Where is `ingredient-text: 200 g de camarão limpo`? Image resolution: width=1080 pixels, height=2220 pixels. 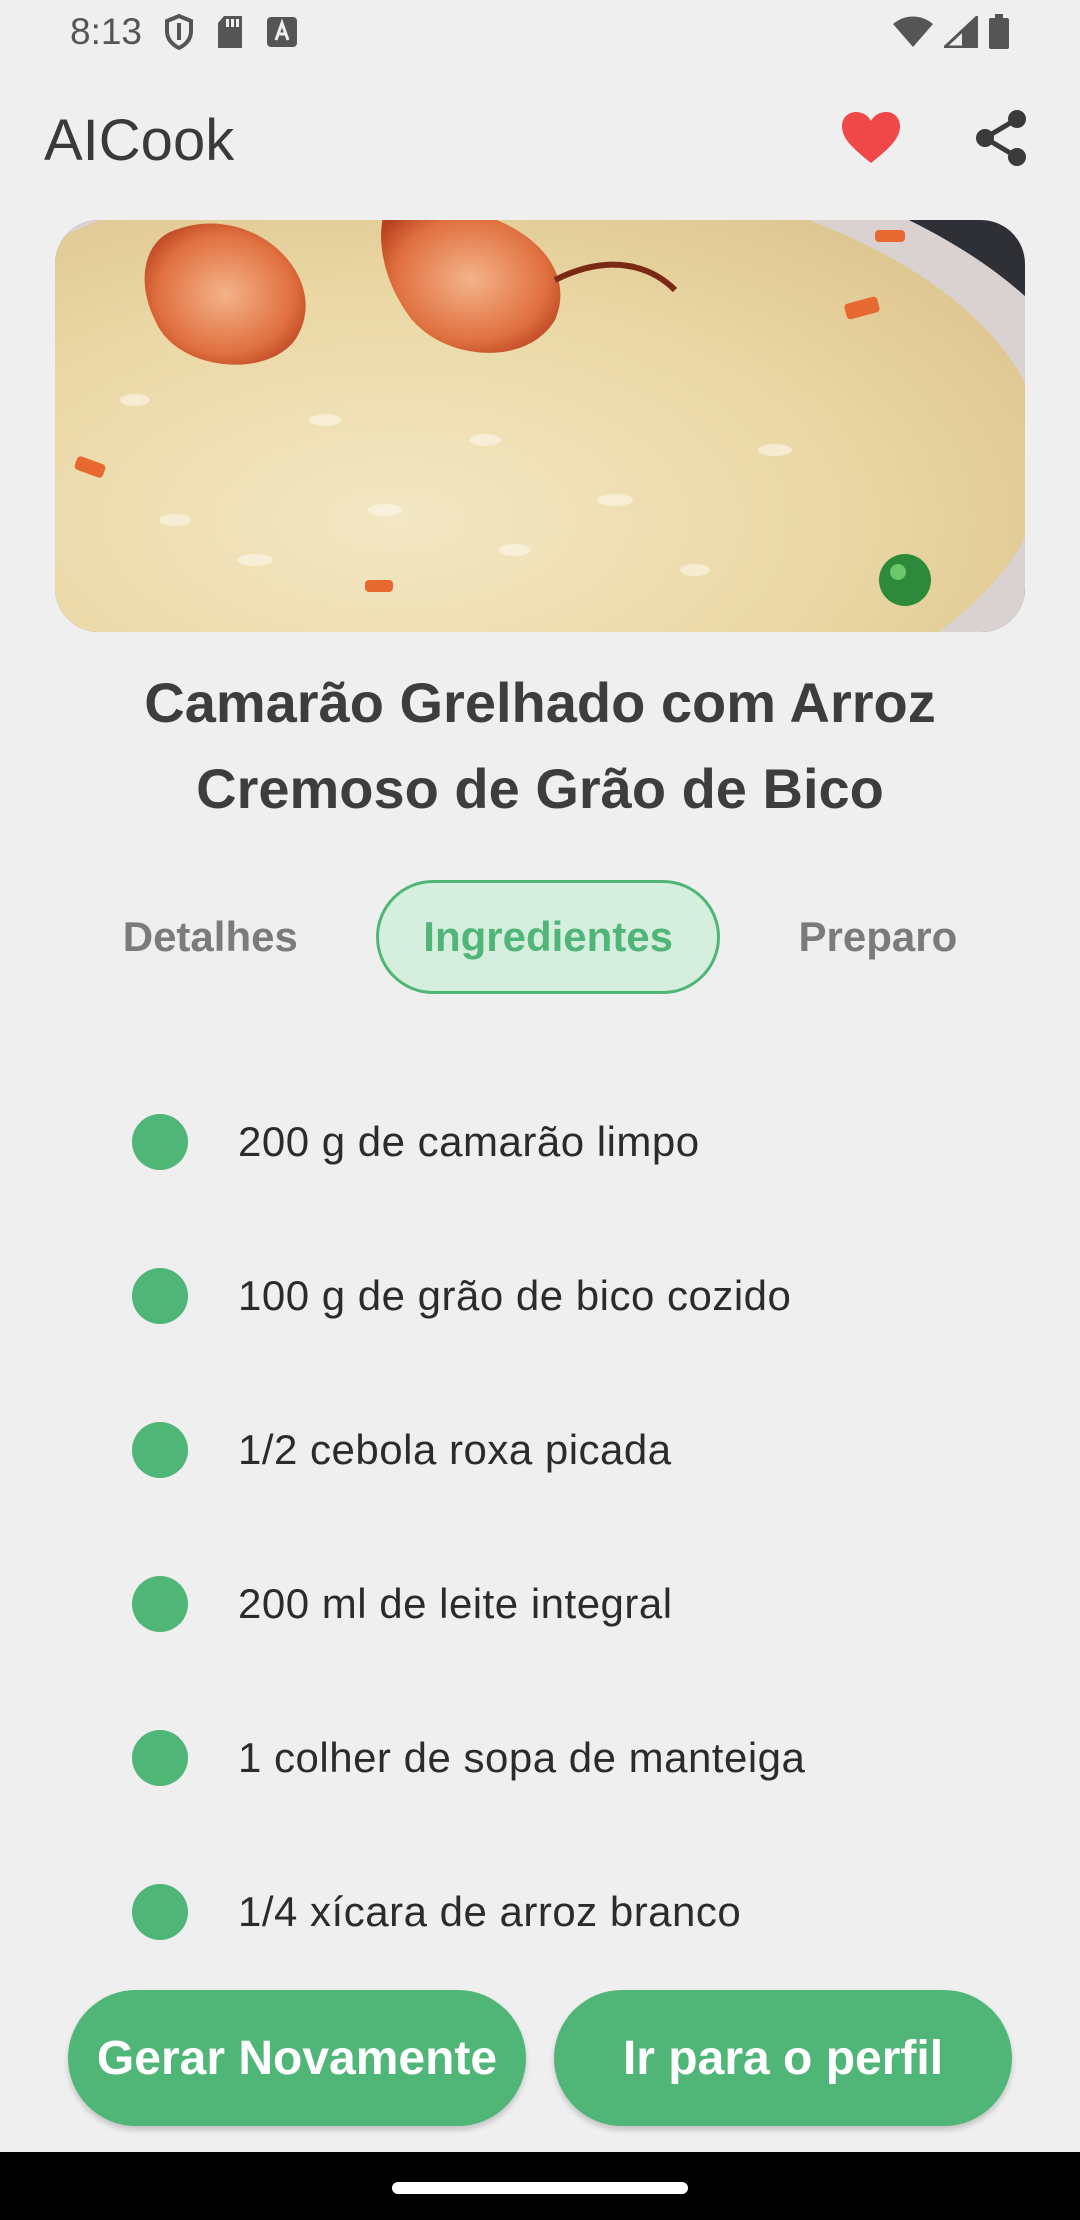
ingredient-text: 200 g de camarão limpo is located at coordinates (469, 1141).